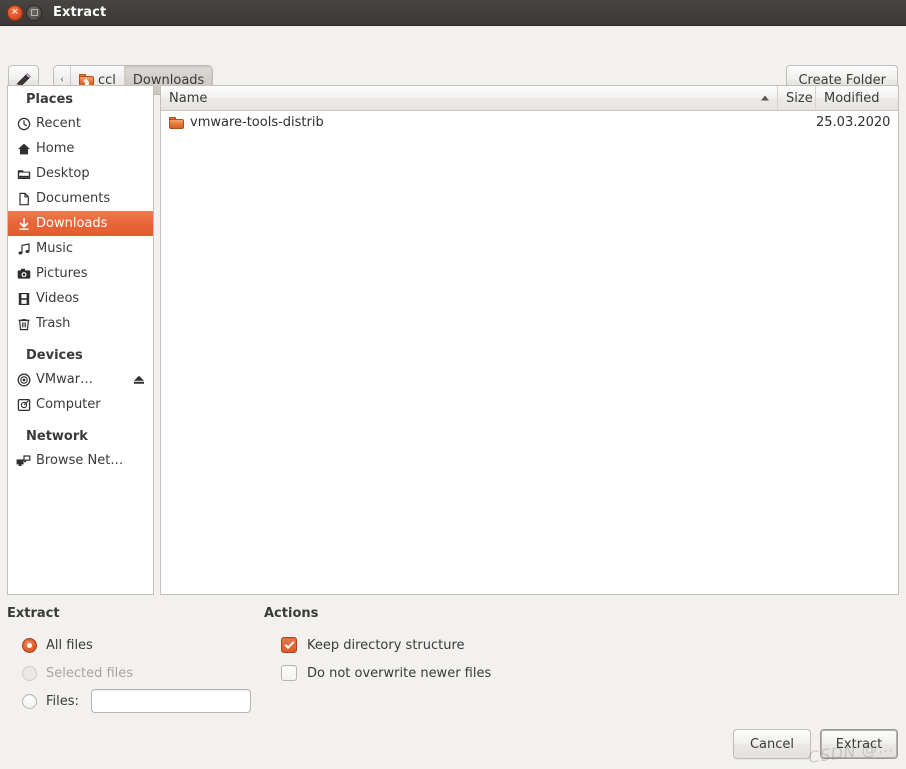  Describe the element at coordinates (257, 122) in the screenshot. I see `file-name-label: vmware-tools-distrib` at that location.